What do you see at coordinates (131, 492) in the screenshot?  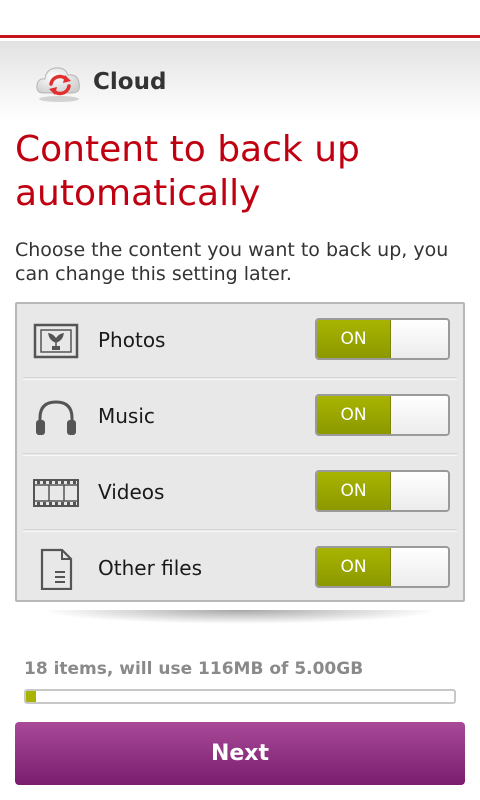 I see `option-label-videos: Videos` at bounding box center [131, 492].